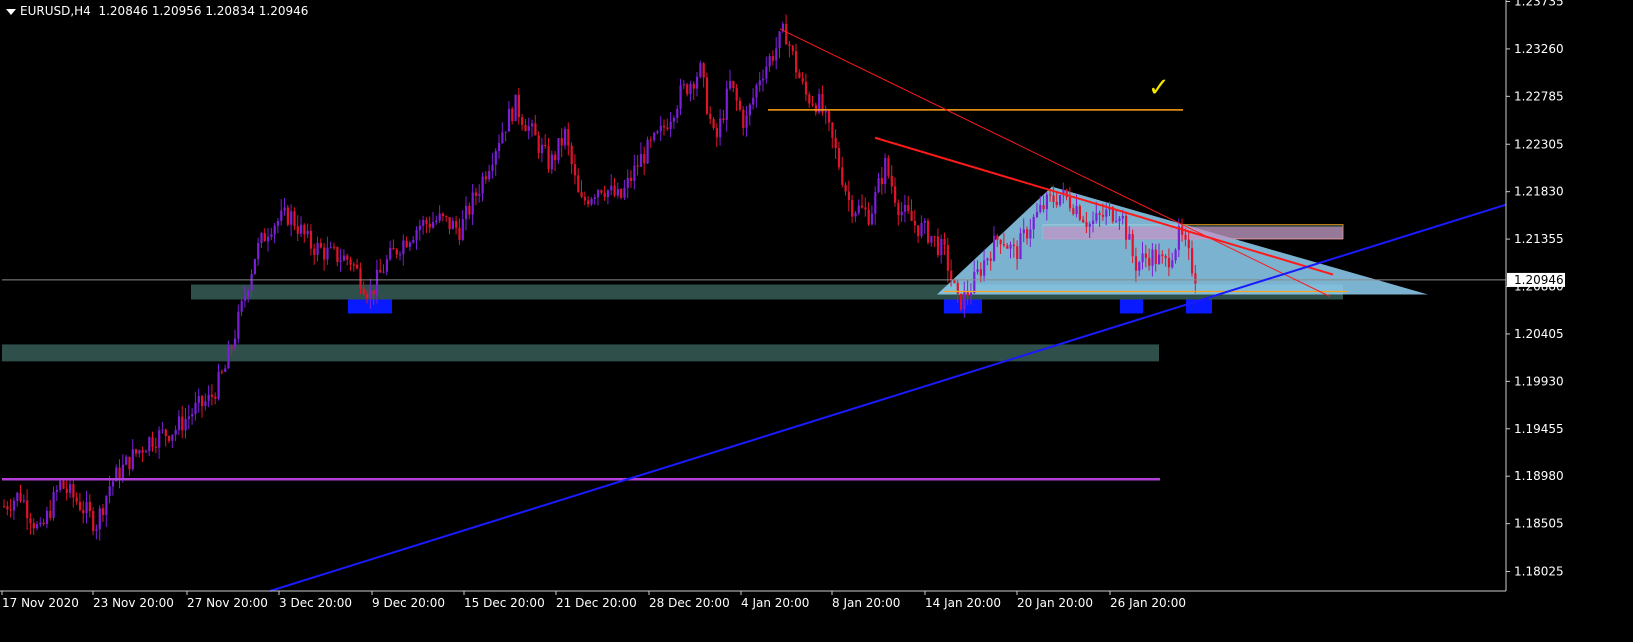 Image resolution: width=1633 pixels, height=642 pixels. I want to click on x-tick-label: 27 Nov 20:00, so click(227, 603).